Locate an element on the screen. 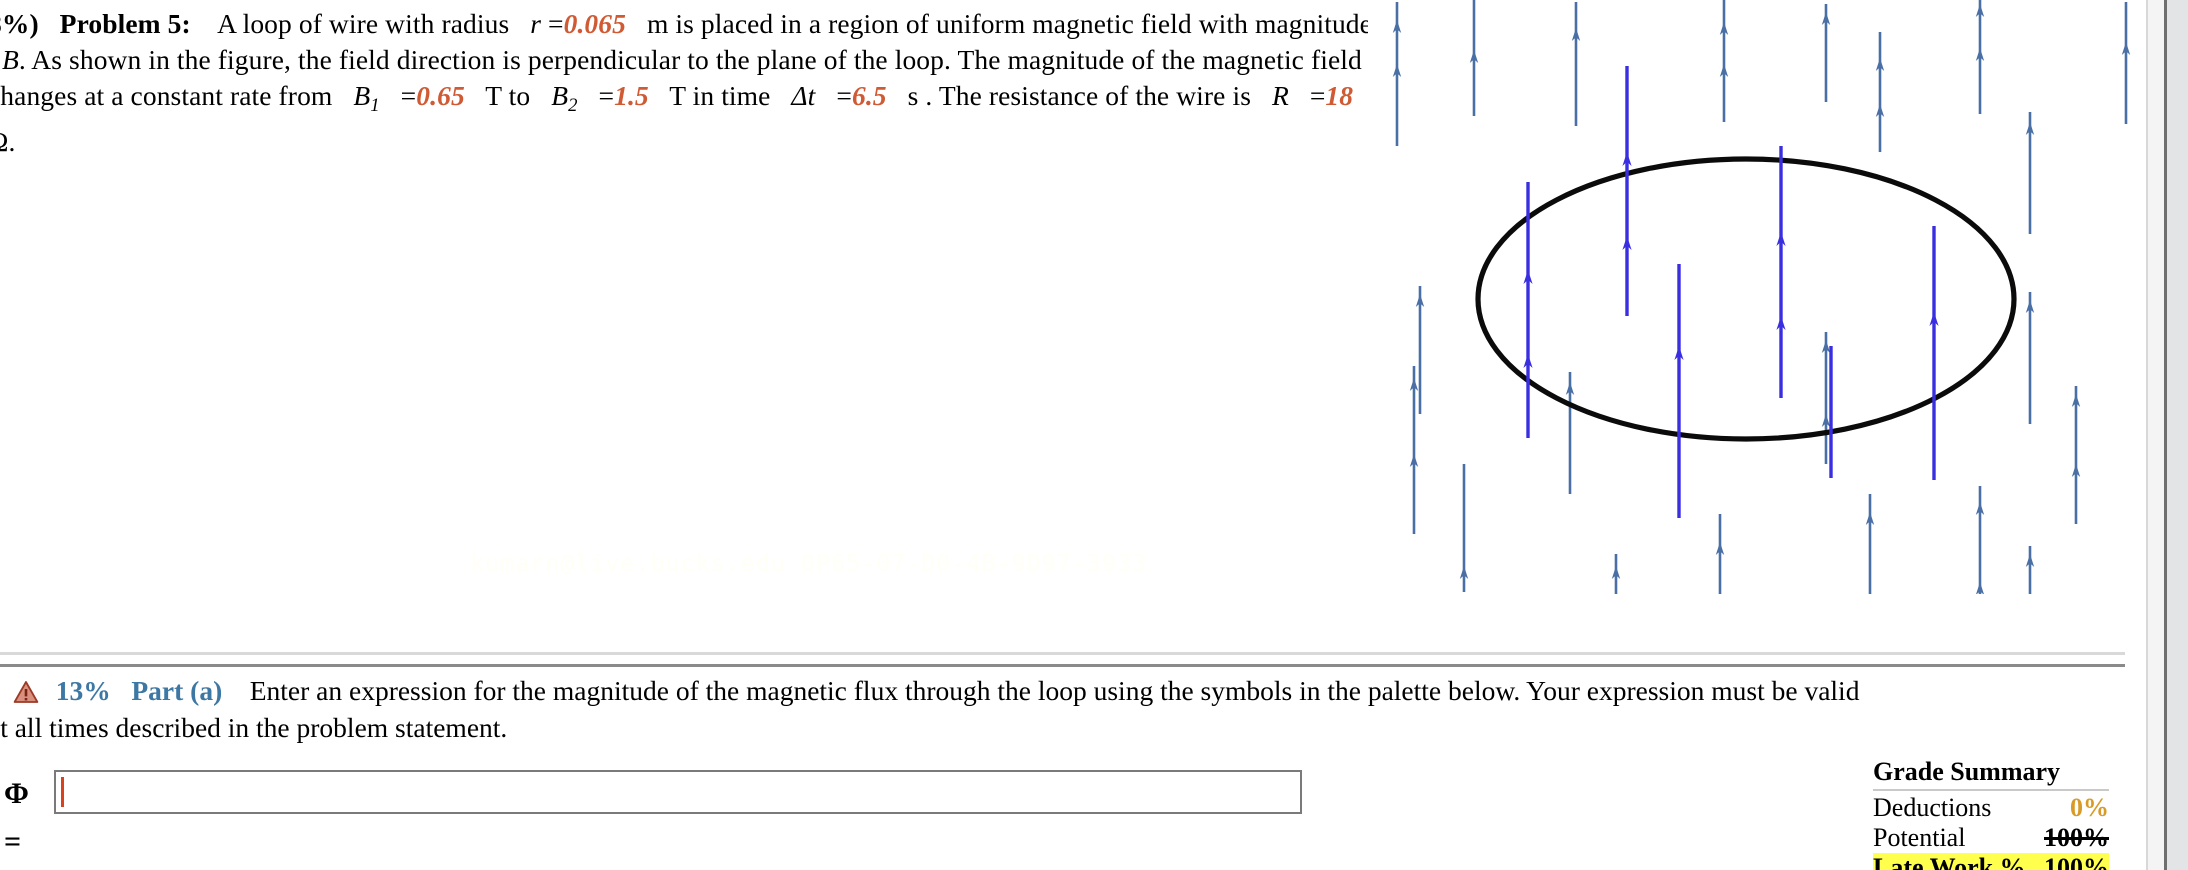  equals-2: = is located at coordinates (408, 95).